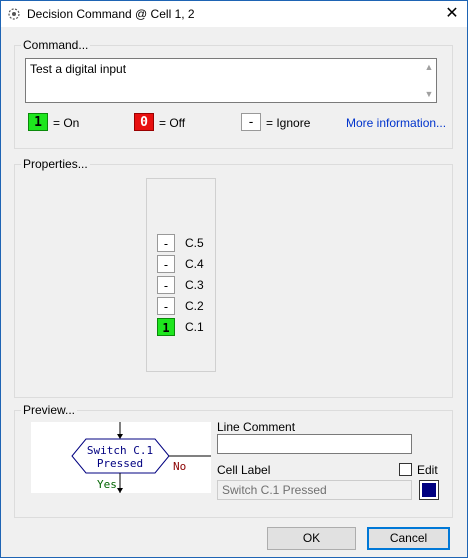  Describe the element at coordinates (38, 122) in the screenshot. I see `legend-on-chip: 1` at that location.